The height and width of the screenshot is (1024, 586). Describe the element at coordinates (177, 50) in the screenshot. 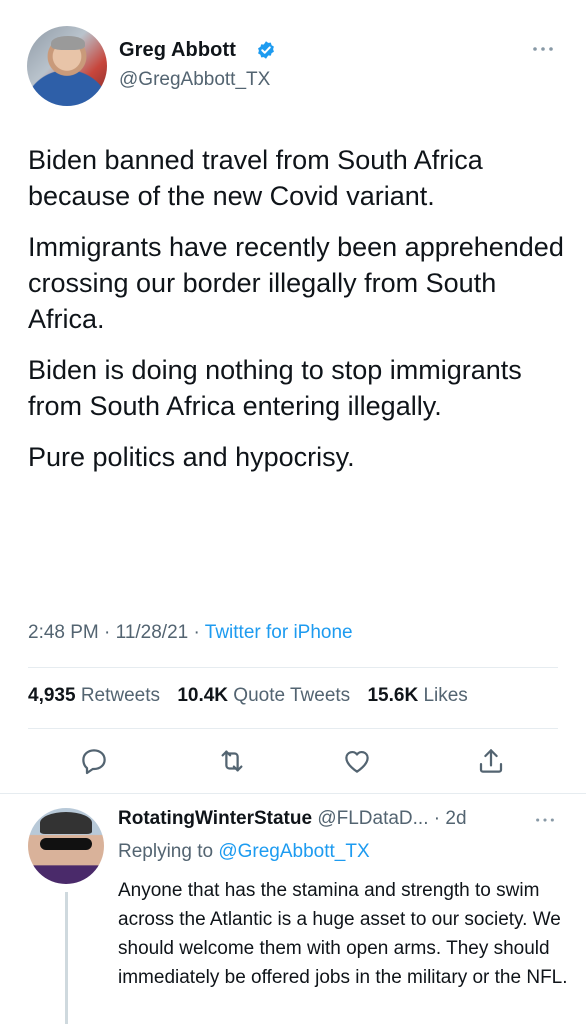

I see `author-name: Greg Abbott` at that location.